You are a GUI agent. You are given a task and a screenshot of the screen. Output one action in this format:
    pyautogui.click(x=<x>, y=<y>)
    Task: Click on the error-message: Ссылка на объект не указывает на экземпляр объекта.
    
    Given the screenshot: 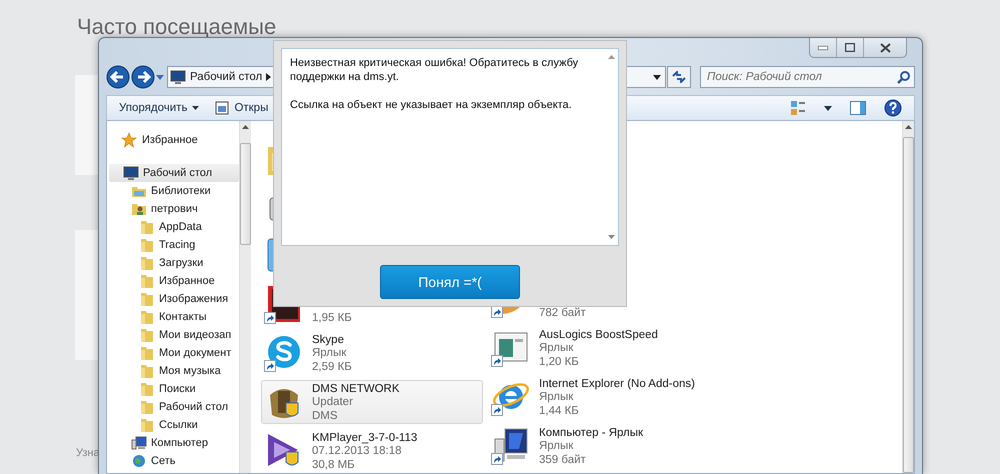 What is the action you would take?
    pyautogui.click(x=431, y=105)
    